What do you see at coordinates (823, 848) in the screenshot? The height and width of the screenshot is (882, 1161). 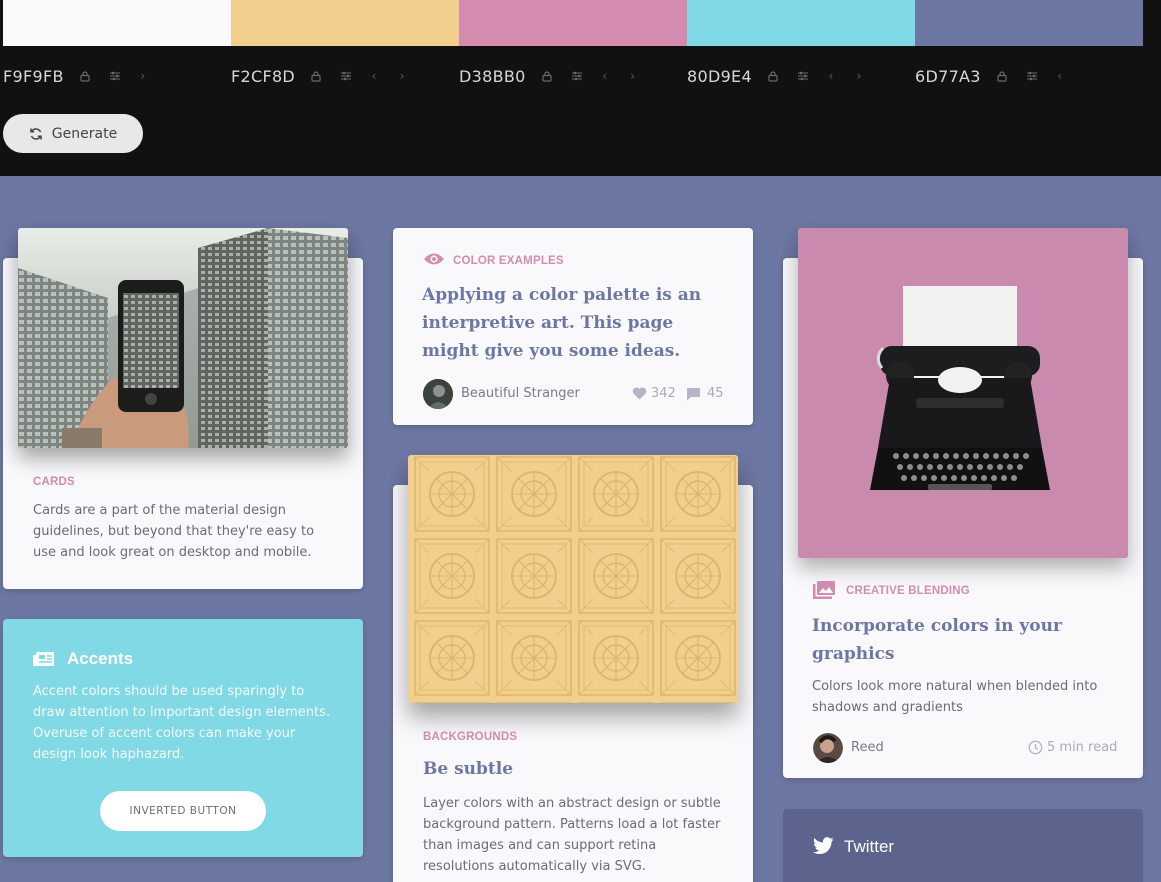 I see `twitter-icon` at bounding box center [823, 848].